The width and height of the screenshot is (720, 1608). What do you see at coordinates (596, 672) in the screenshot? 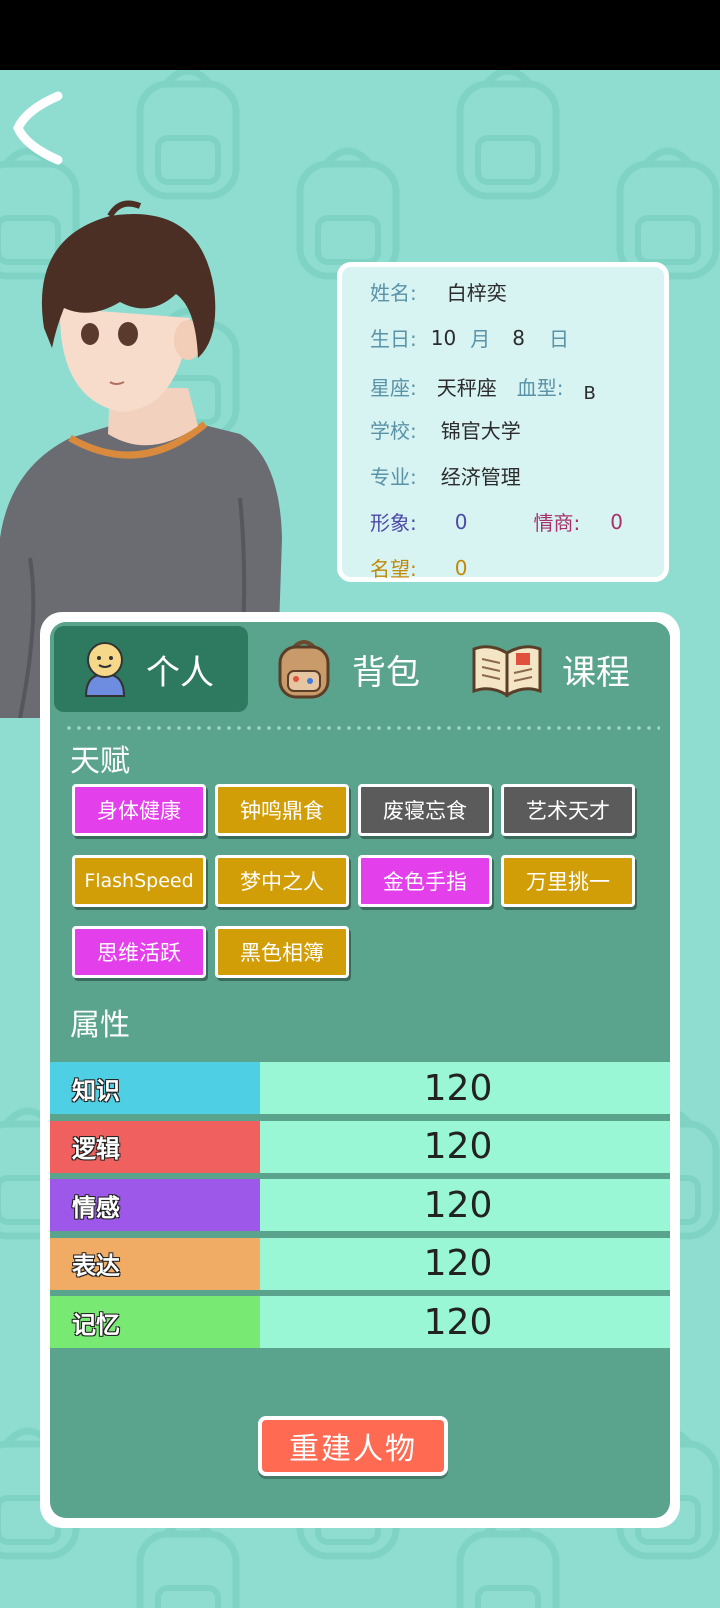
I see `tab-courses-label: 课程` at bounding box center [596, 672].